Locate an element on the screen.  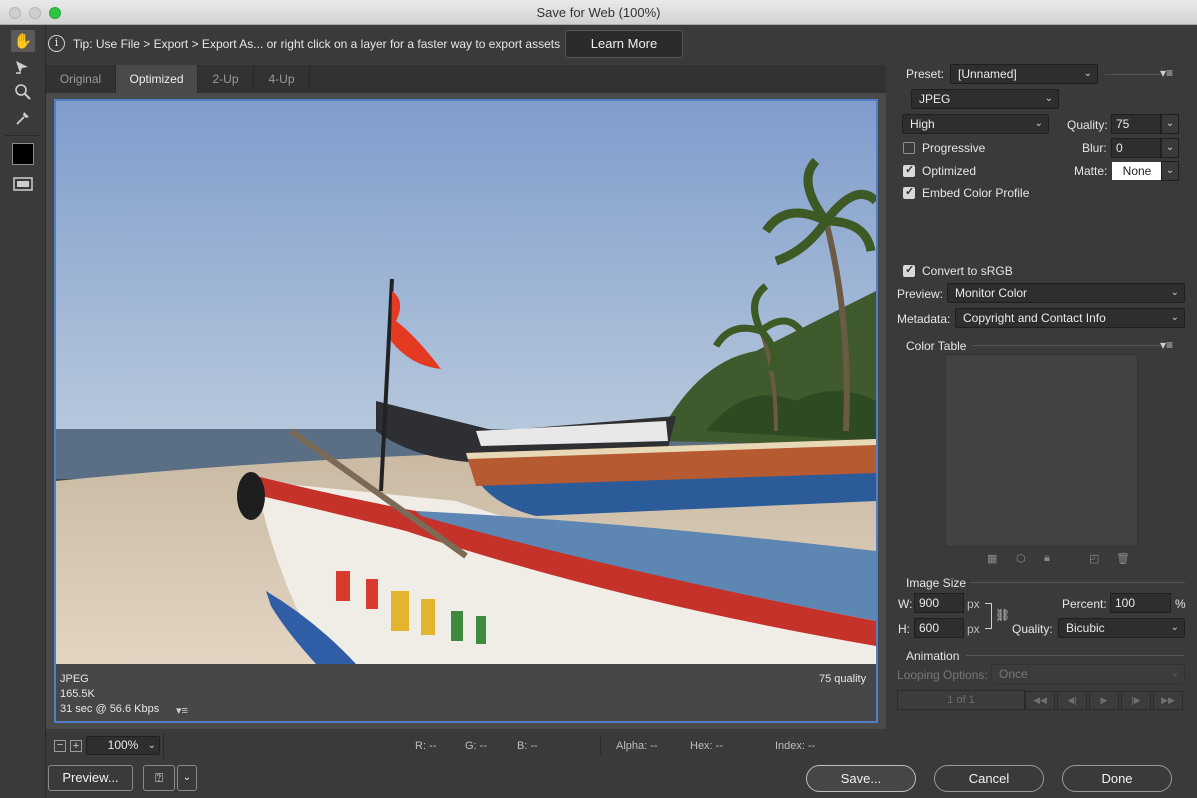
zoom-level-value: 100% is located at coordinates (123, 745).